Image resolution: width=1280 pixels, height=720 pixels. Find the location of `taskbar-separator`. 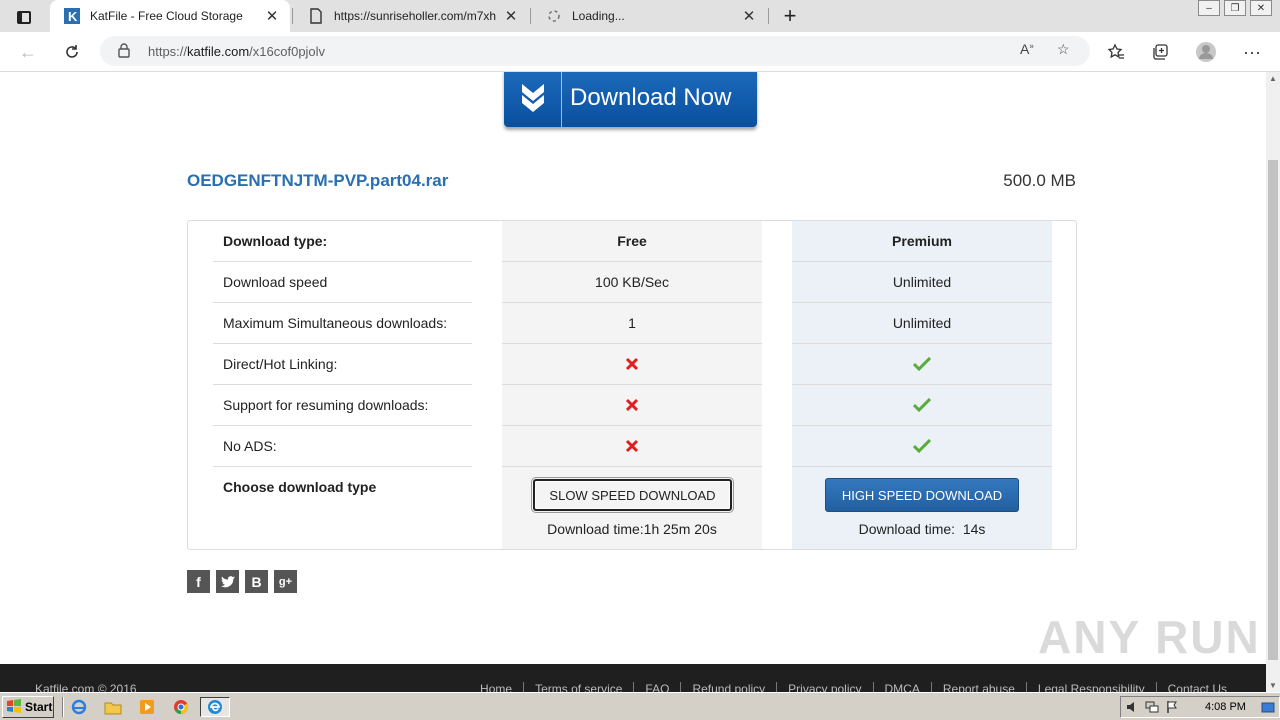

taskbar-separator is located at coordinates (63, 707).